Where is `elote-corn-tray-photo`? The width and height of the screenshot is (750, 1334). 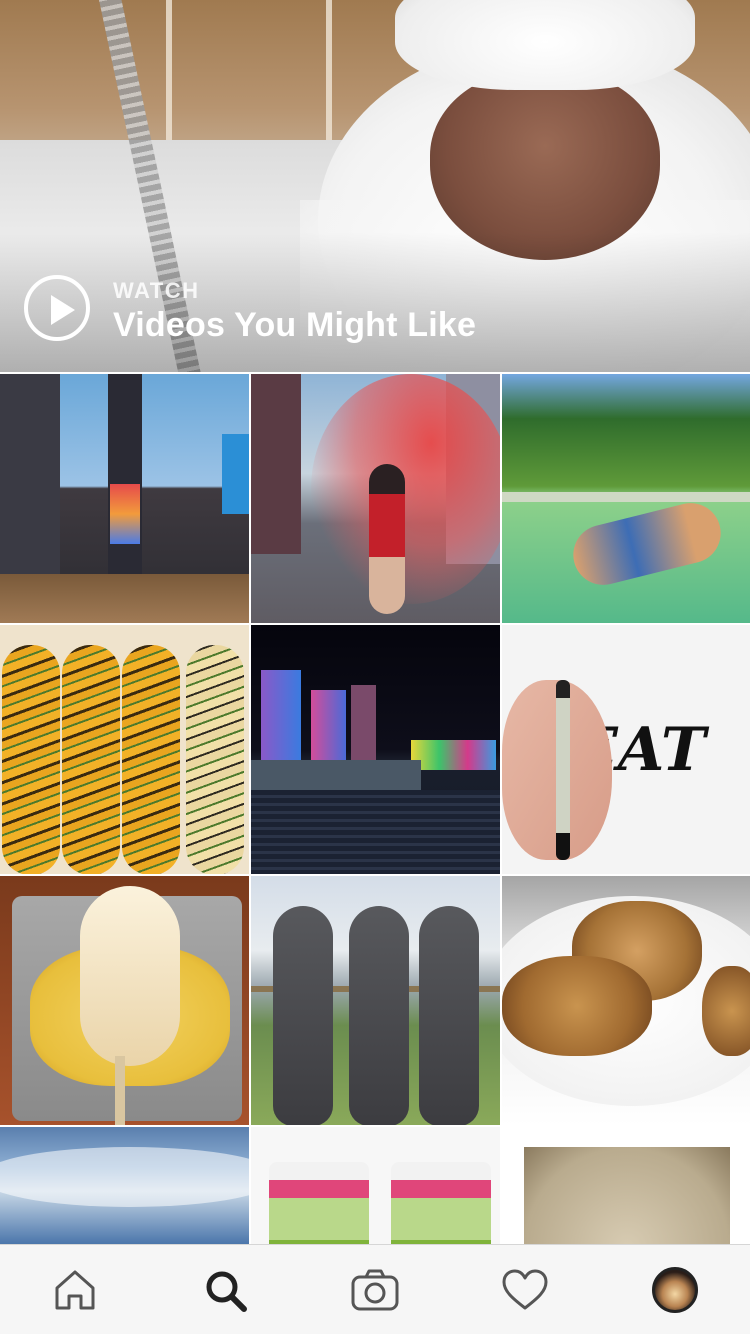
elote-corn-tray-photo is located at coordinates (124, 1000).